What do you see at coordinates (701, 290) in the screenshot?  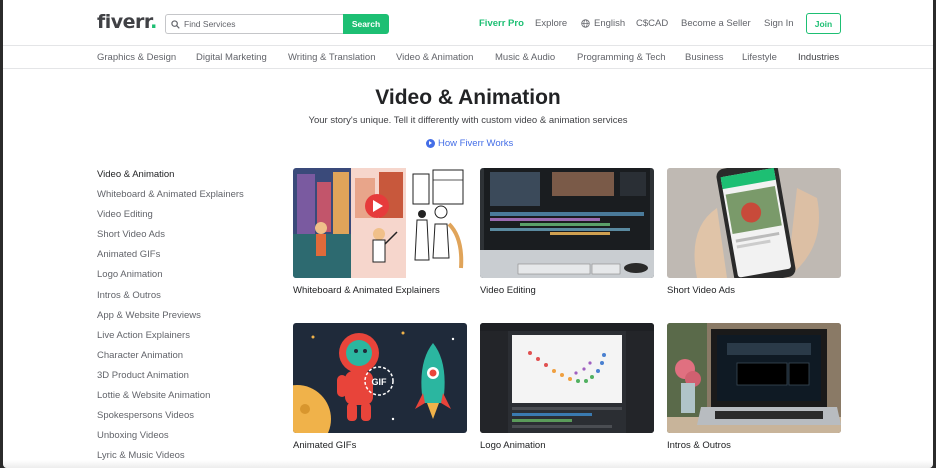 I see `card-title: Short Video Ads` at bounding box center [701, 290].